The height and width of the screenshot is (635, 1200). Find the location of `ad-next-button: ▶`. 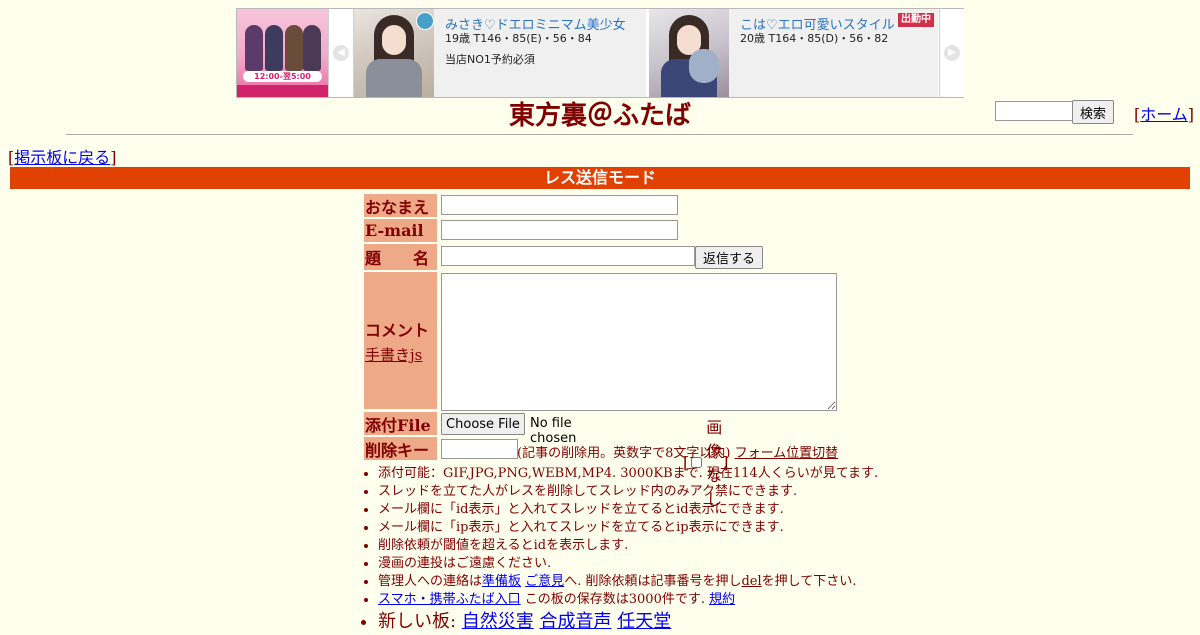

ad-next-button: ▶ is located at coordinates (951, 53).